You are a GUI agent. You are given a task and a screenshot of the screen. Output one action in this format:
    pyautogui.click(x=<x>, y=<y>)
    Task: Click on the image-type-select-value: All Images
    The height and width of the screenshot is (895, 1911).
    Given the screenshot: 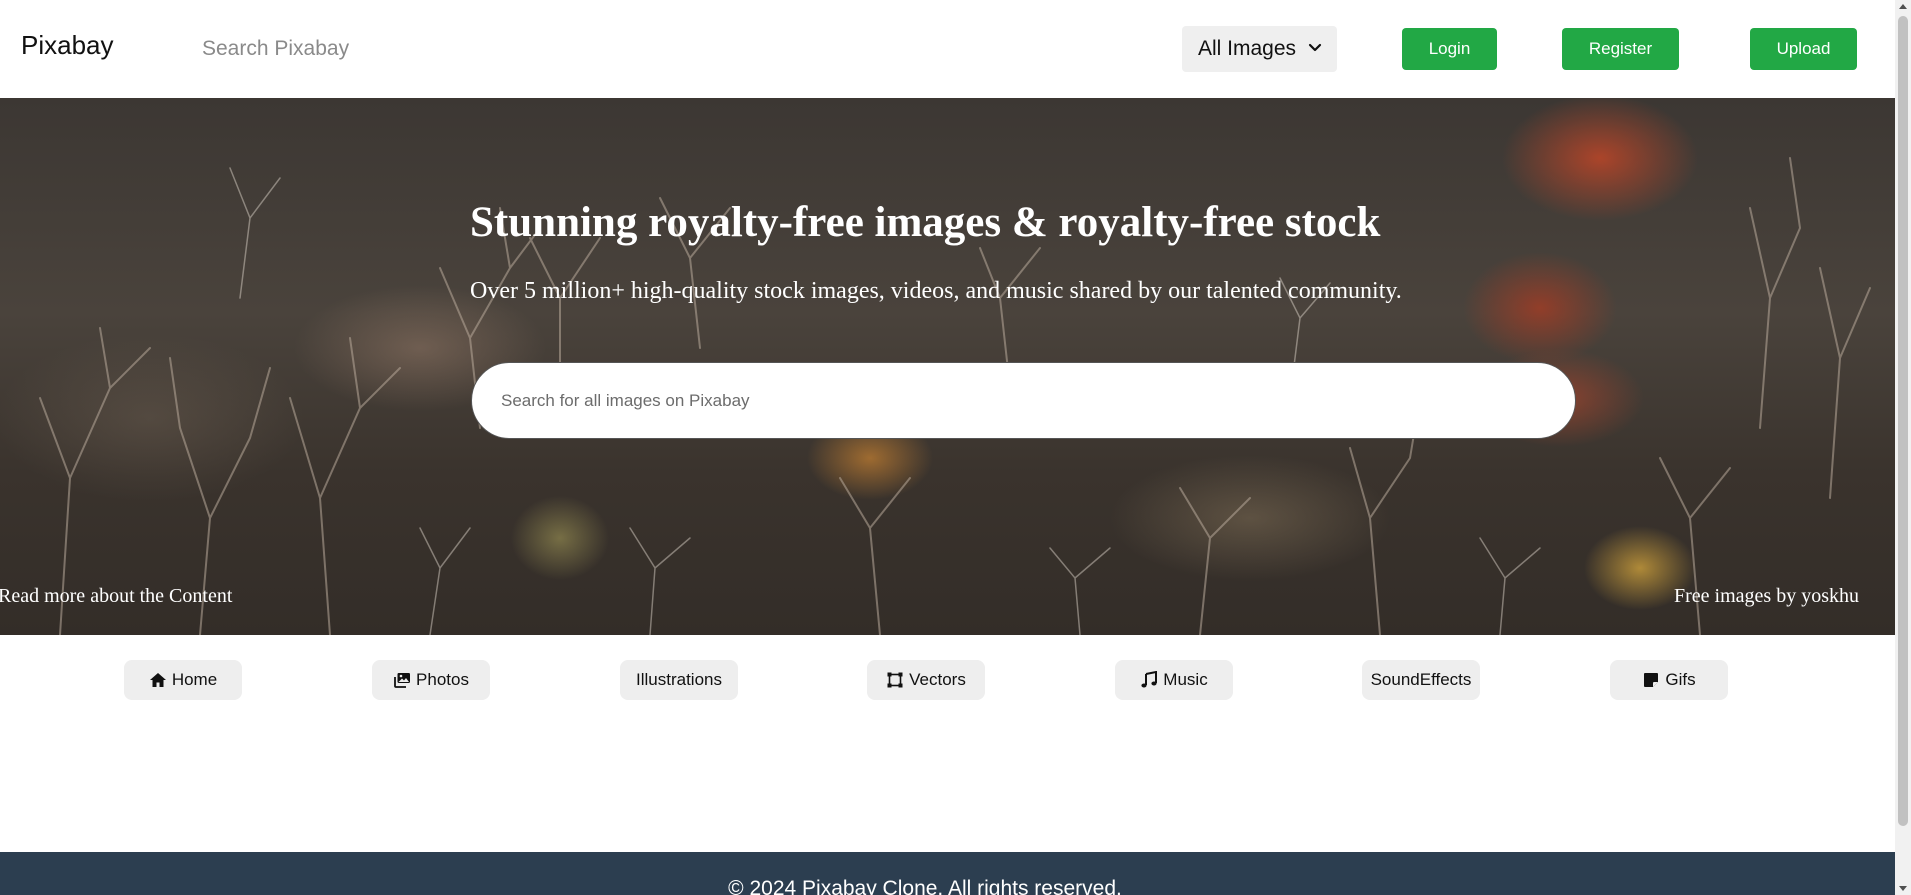 What is the action you would take?
    pyautogui.click(x=1247, y=48)
    